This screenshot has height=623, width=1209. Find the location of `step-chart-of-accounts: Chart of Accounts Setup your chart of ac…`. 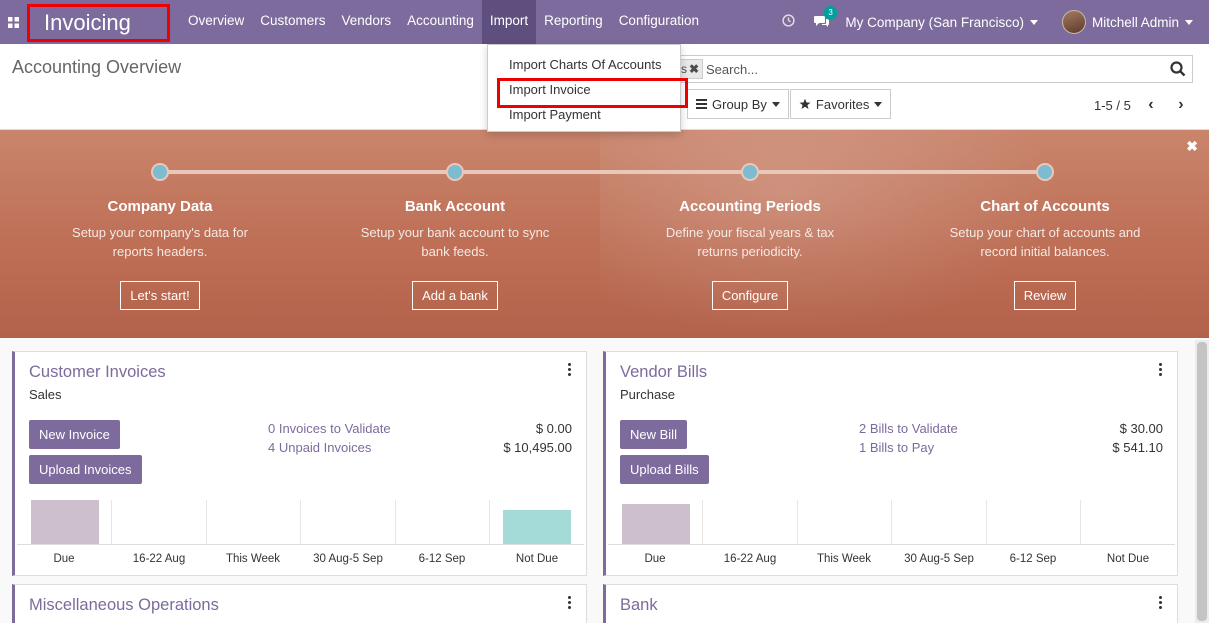

step-chart-of-accounts: Chart of Accounts Setup your chart of ac… is located at coordinates (1045, 254).